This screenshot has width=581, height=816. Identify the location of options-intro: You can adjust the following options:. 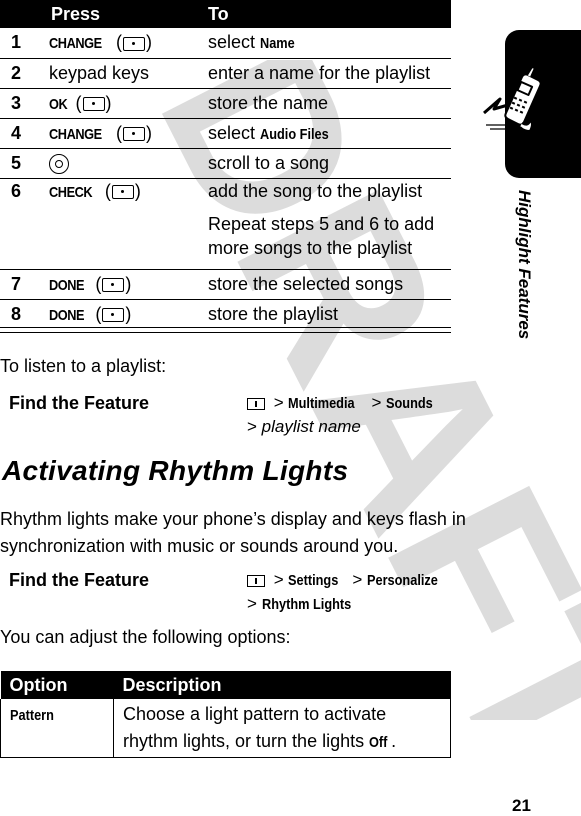
(145, 637).